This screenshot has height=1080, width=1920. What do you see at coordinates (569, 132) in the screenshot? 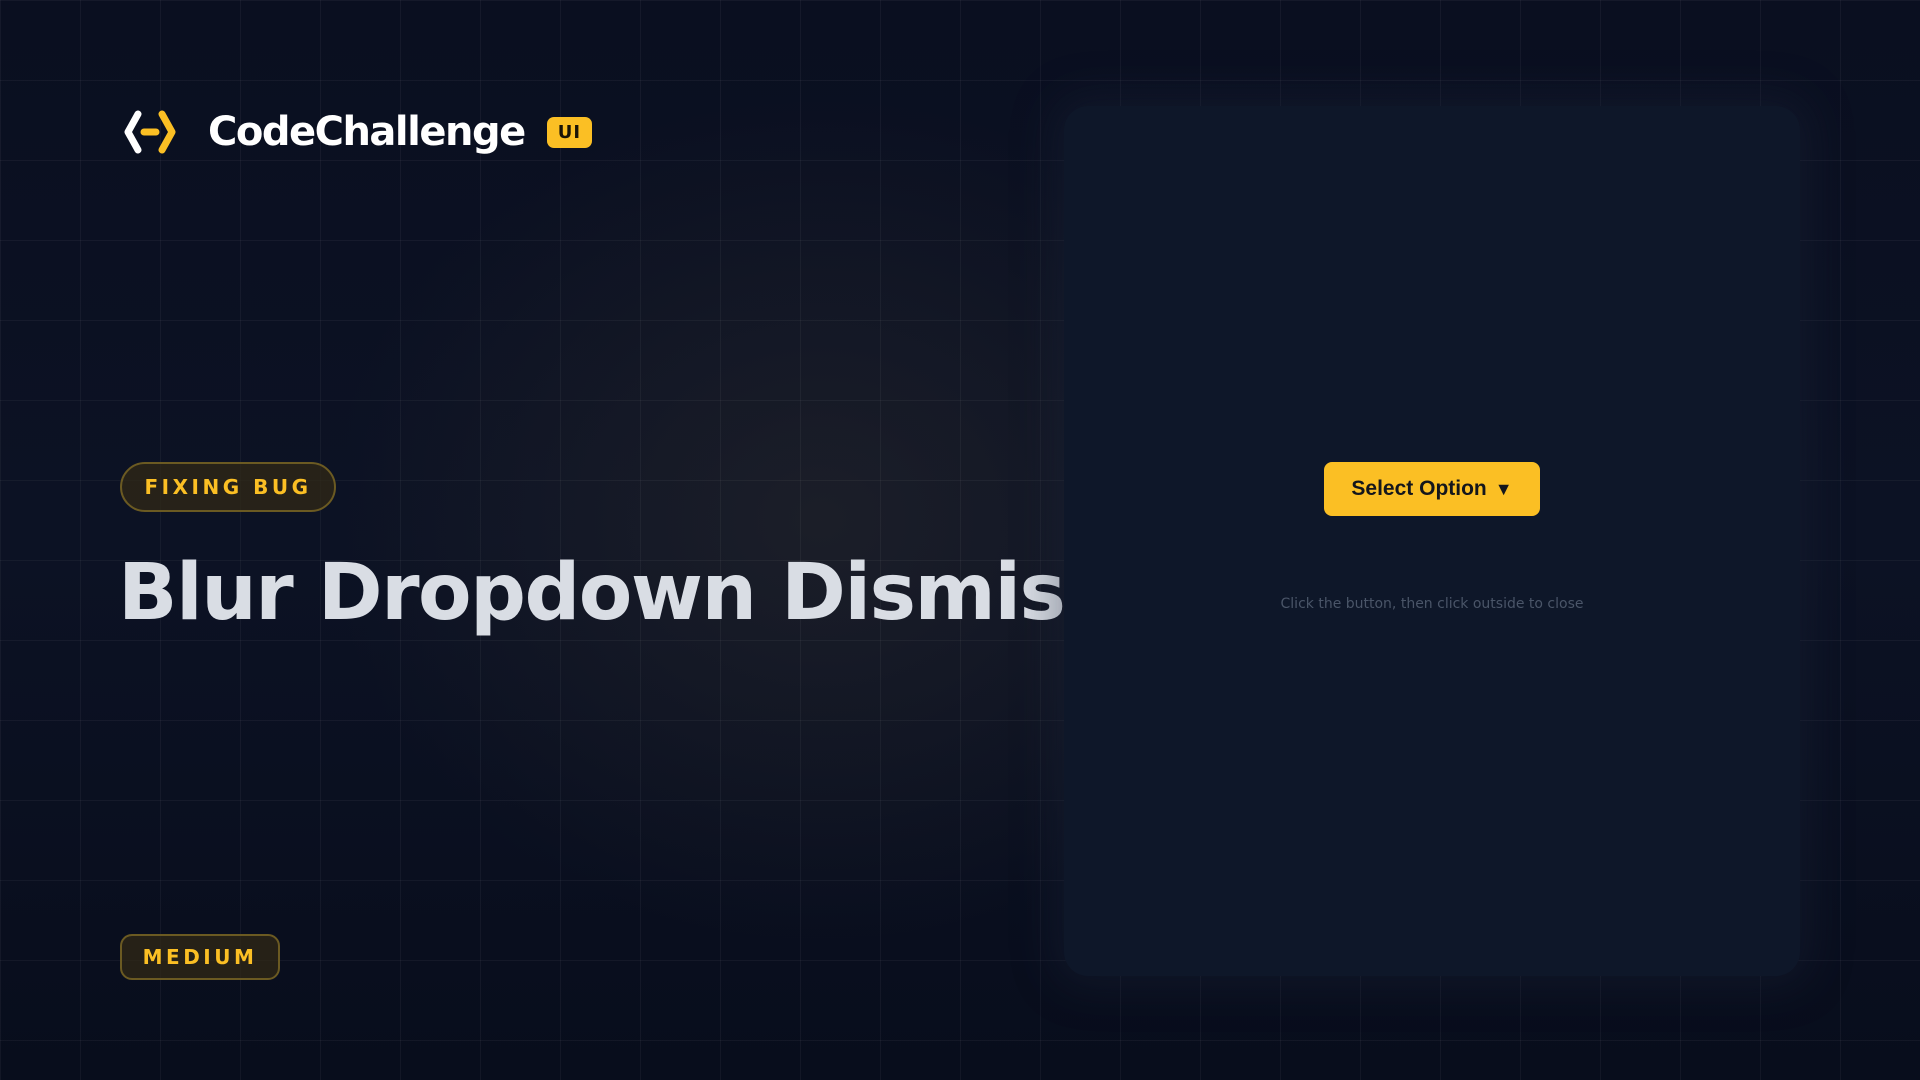
I see `brand-badge: UI` at bounding box center [569, 132].